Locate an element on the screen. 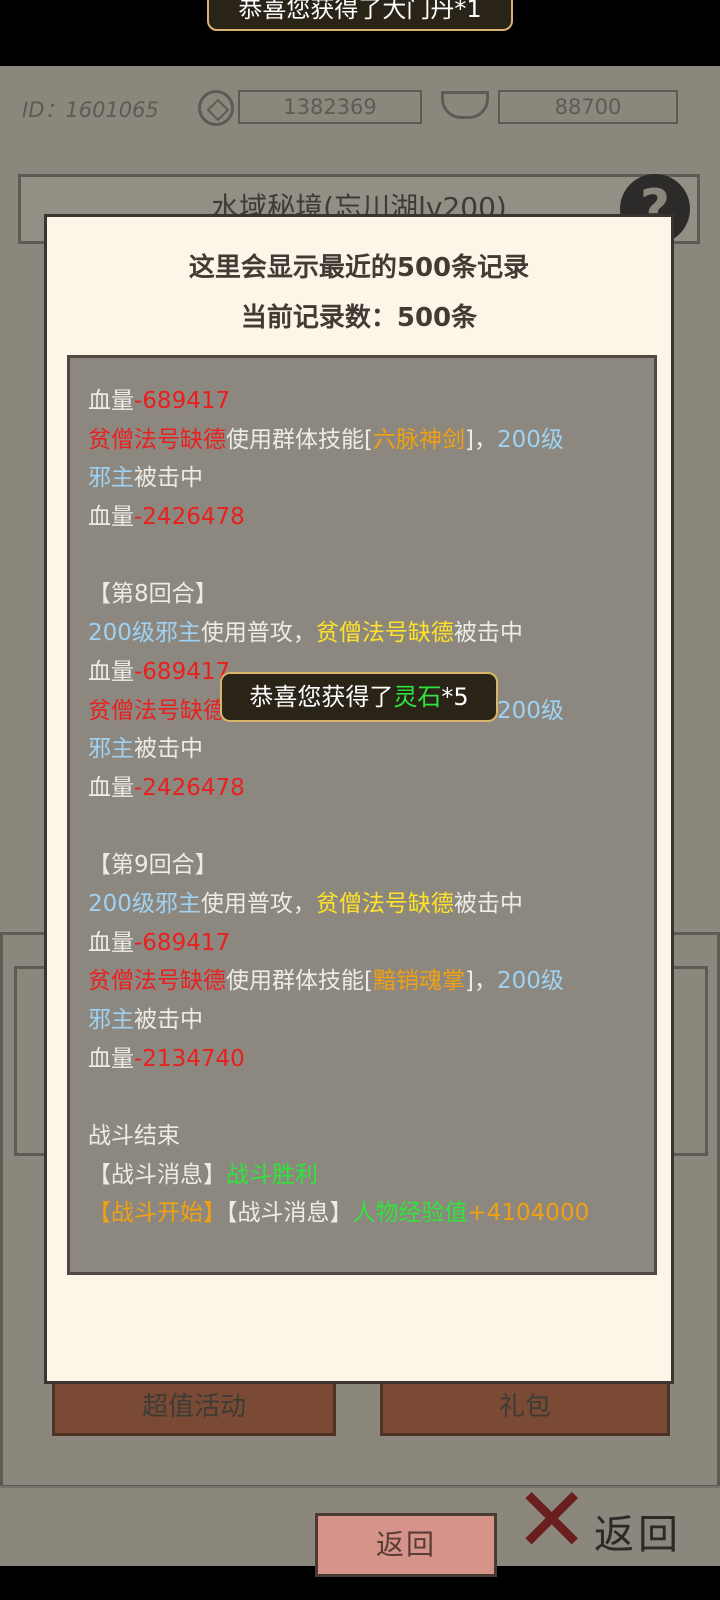 Image resolution: width=720 pixels, height=1600 pixels. log-segment: +4104000 is located at coordinates (528, 1213).